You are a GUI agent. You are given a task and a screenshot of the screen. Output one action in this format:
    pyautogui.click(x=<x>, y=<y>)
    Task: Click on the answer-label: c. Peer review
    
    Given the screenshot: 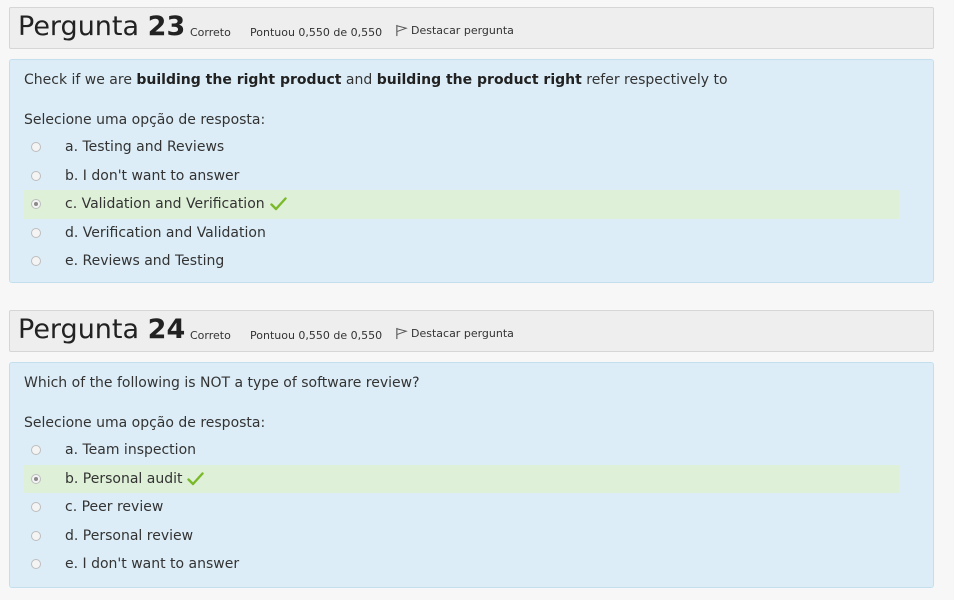 What is the action you would take?
    pyautogui.click(x=114, y=507)
    